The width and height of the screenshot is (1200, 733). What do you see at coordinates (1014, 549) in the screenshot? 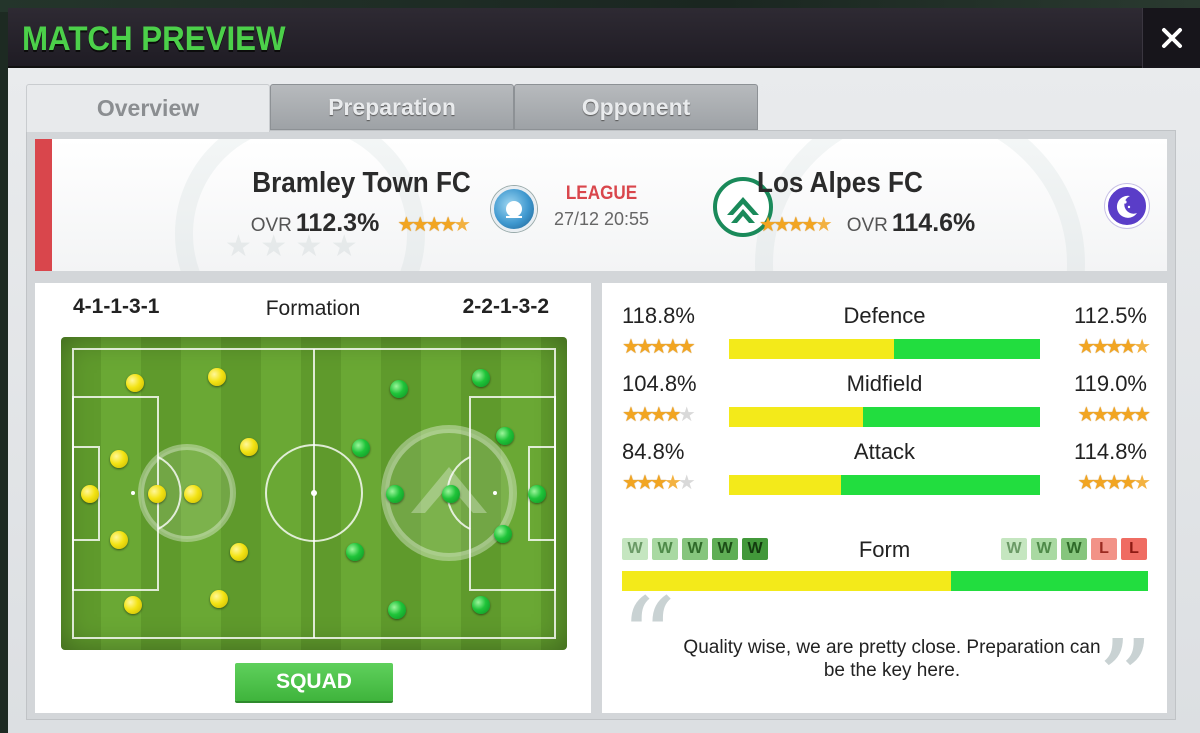
I see `away-form-result: W` at bounding box center [1014, 549].